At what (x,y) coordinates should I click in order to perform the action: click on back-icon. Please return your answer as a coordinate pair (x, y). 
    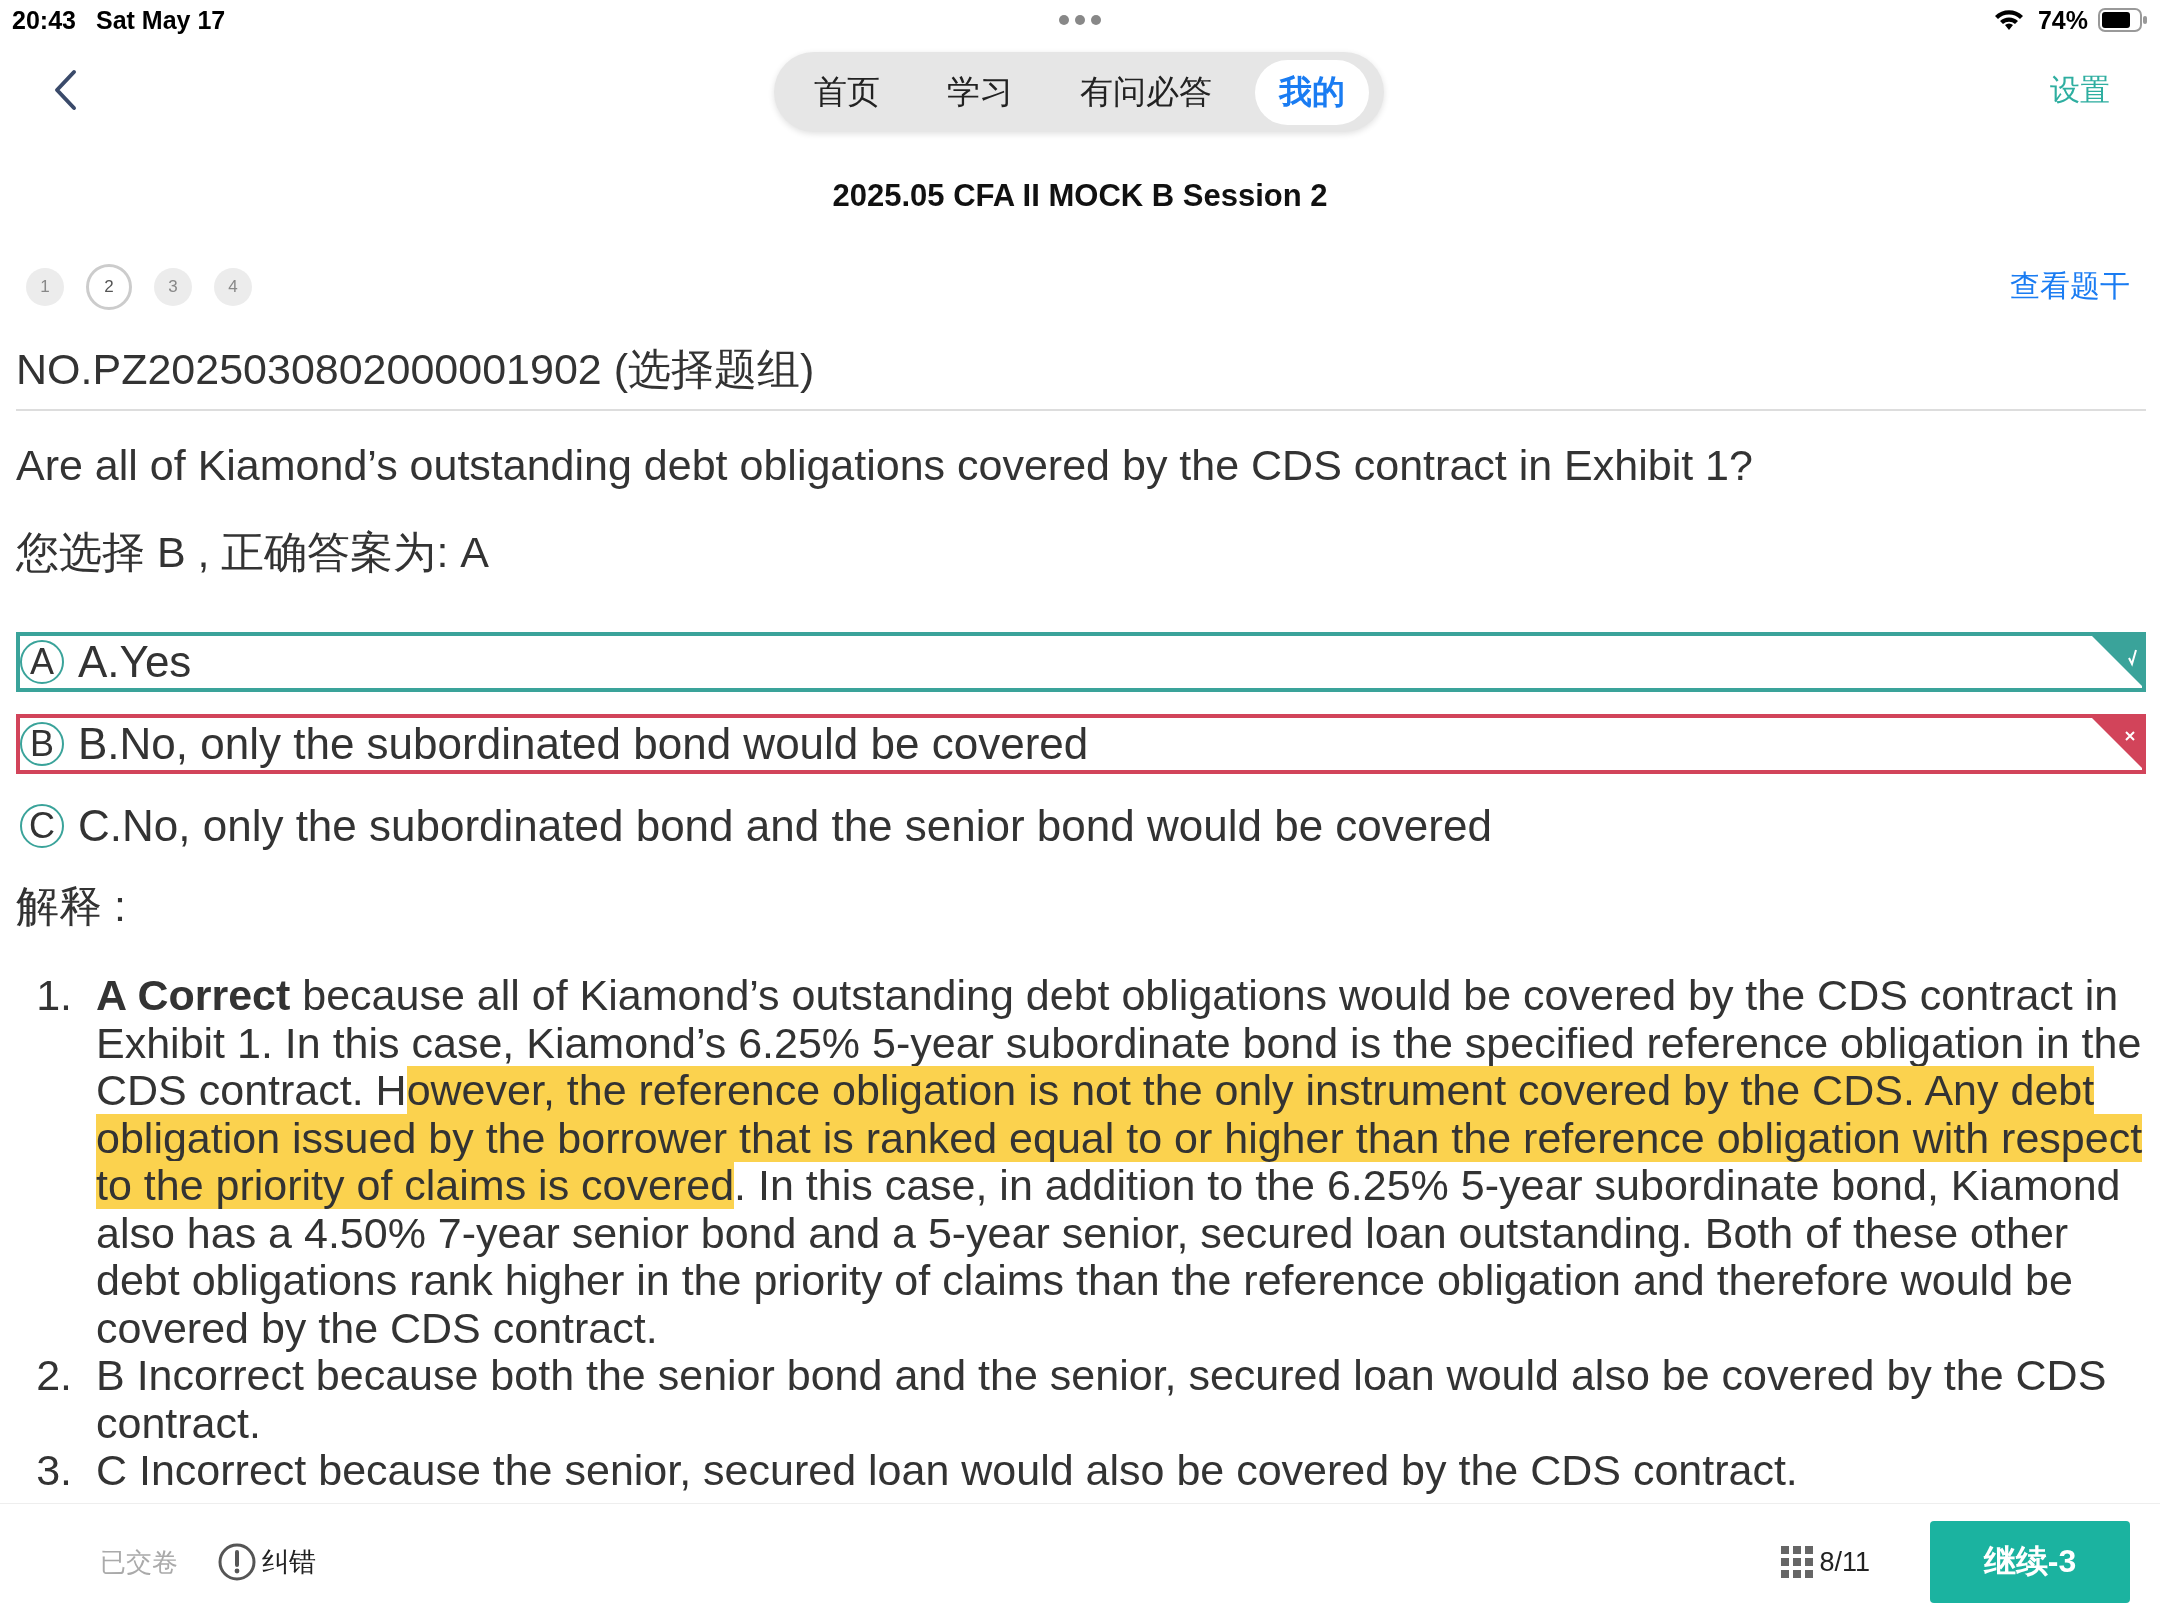
    Looking at the image, I should click on (65, 90).